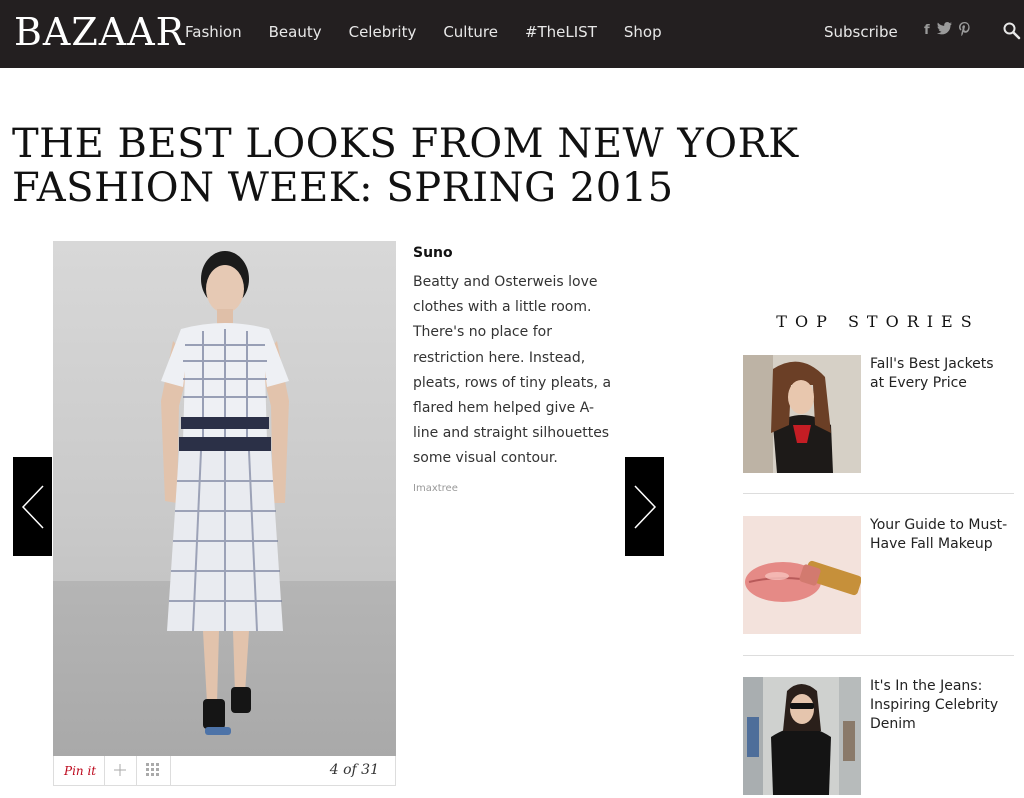 The height and width of the screenshot is (798, 1024). I want to click on nav-item-shop: Shop, so click(643, 32).